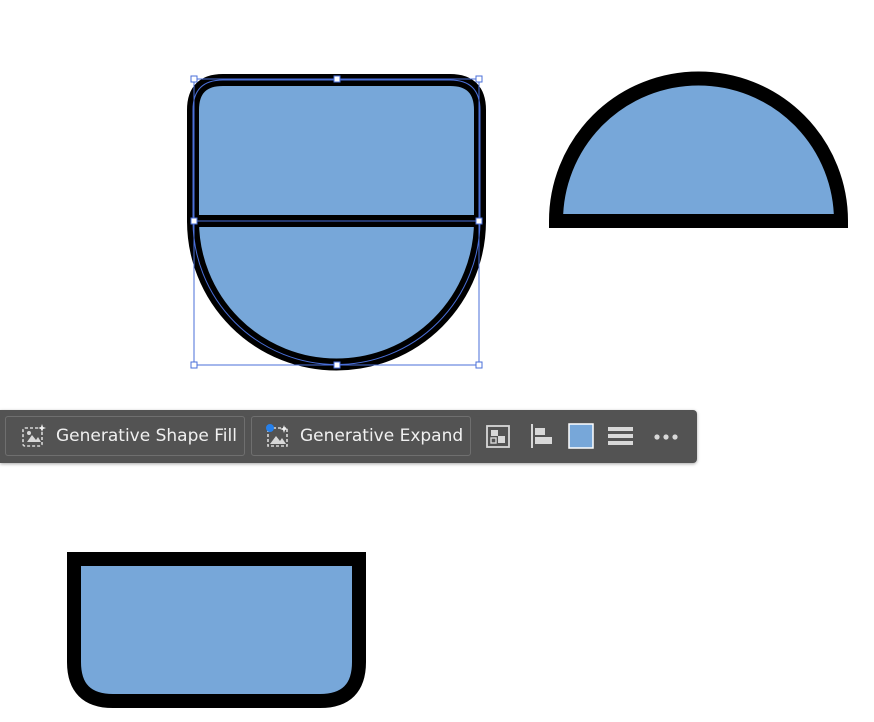  What do you see at coordinates (336, 150) in the screenshot?
I see `top-rounded-rect-shape` at bounding box center [336, 150].